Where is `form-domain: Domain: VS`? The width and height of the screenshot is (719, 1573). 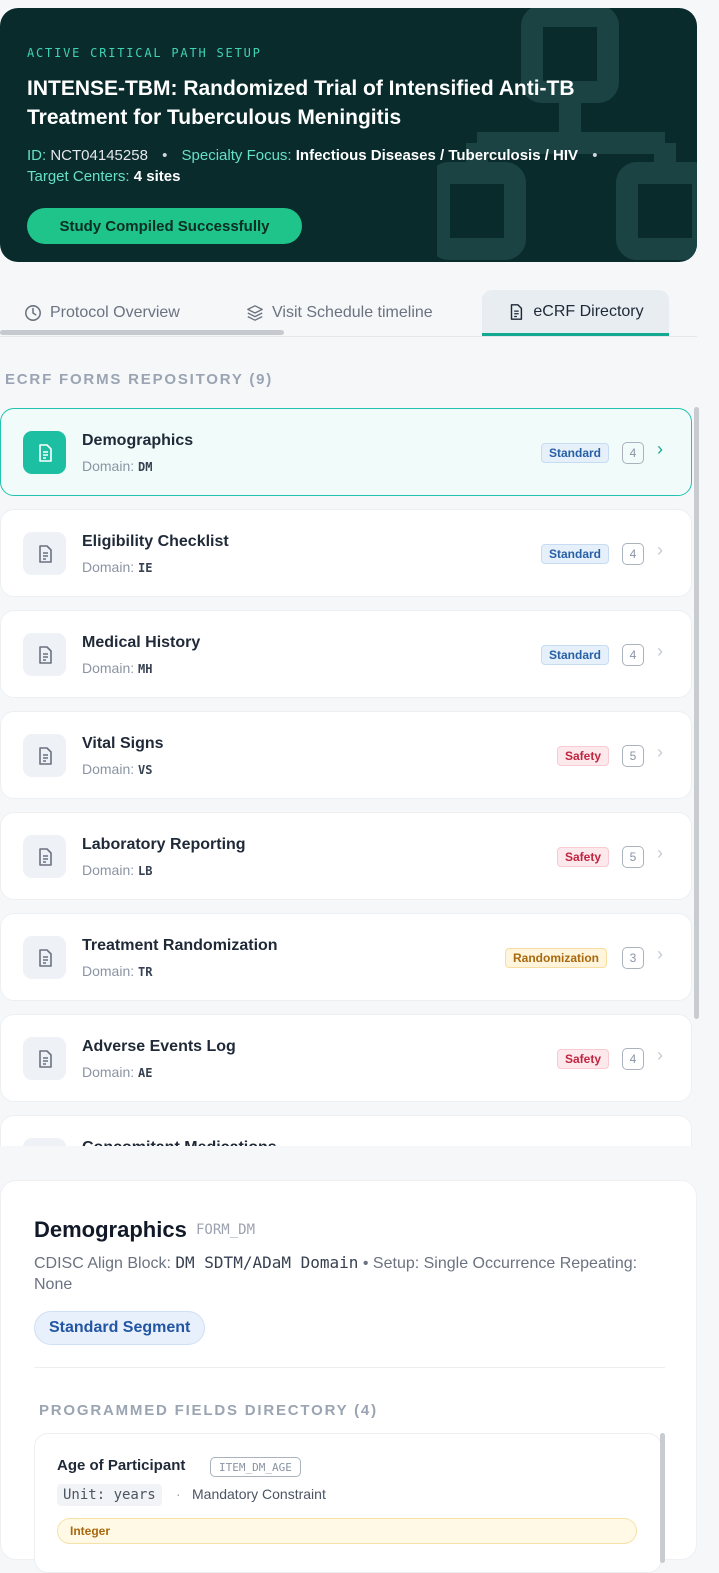 form-domain: Domain: VS is located at coordinates (117, 769).